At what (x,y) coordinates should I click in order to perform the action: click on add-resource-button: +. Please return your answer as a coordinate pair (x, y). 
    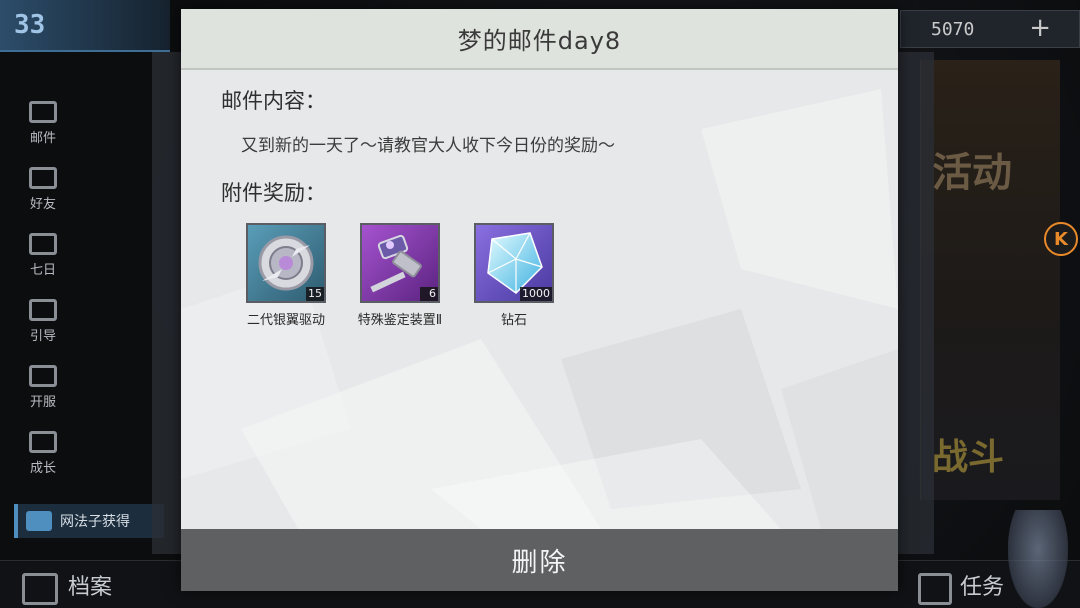
    Looking at the image, I should click on (1040, 28).